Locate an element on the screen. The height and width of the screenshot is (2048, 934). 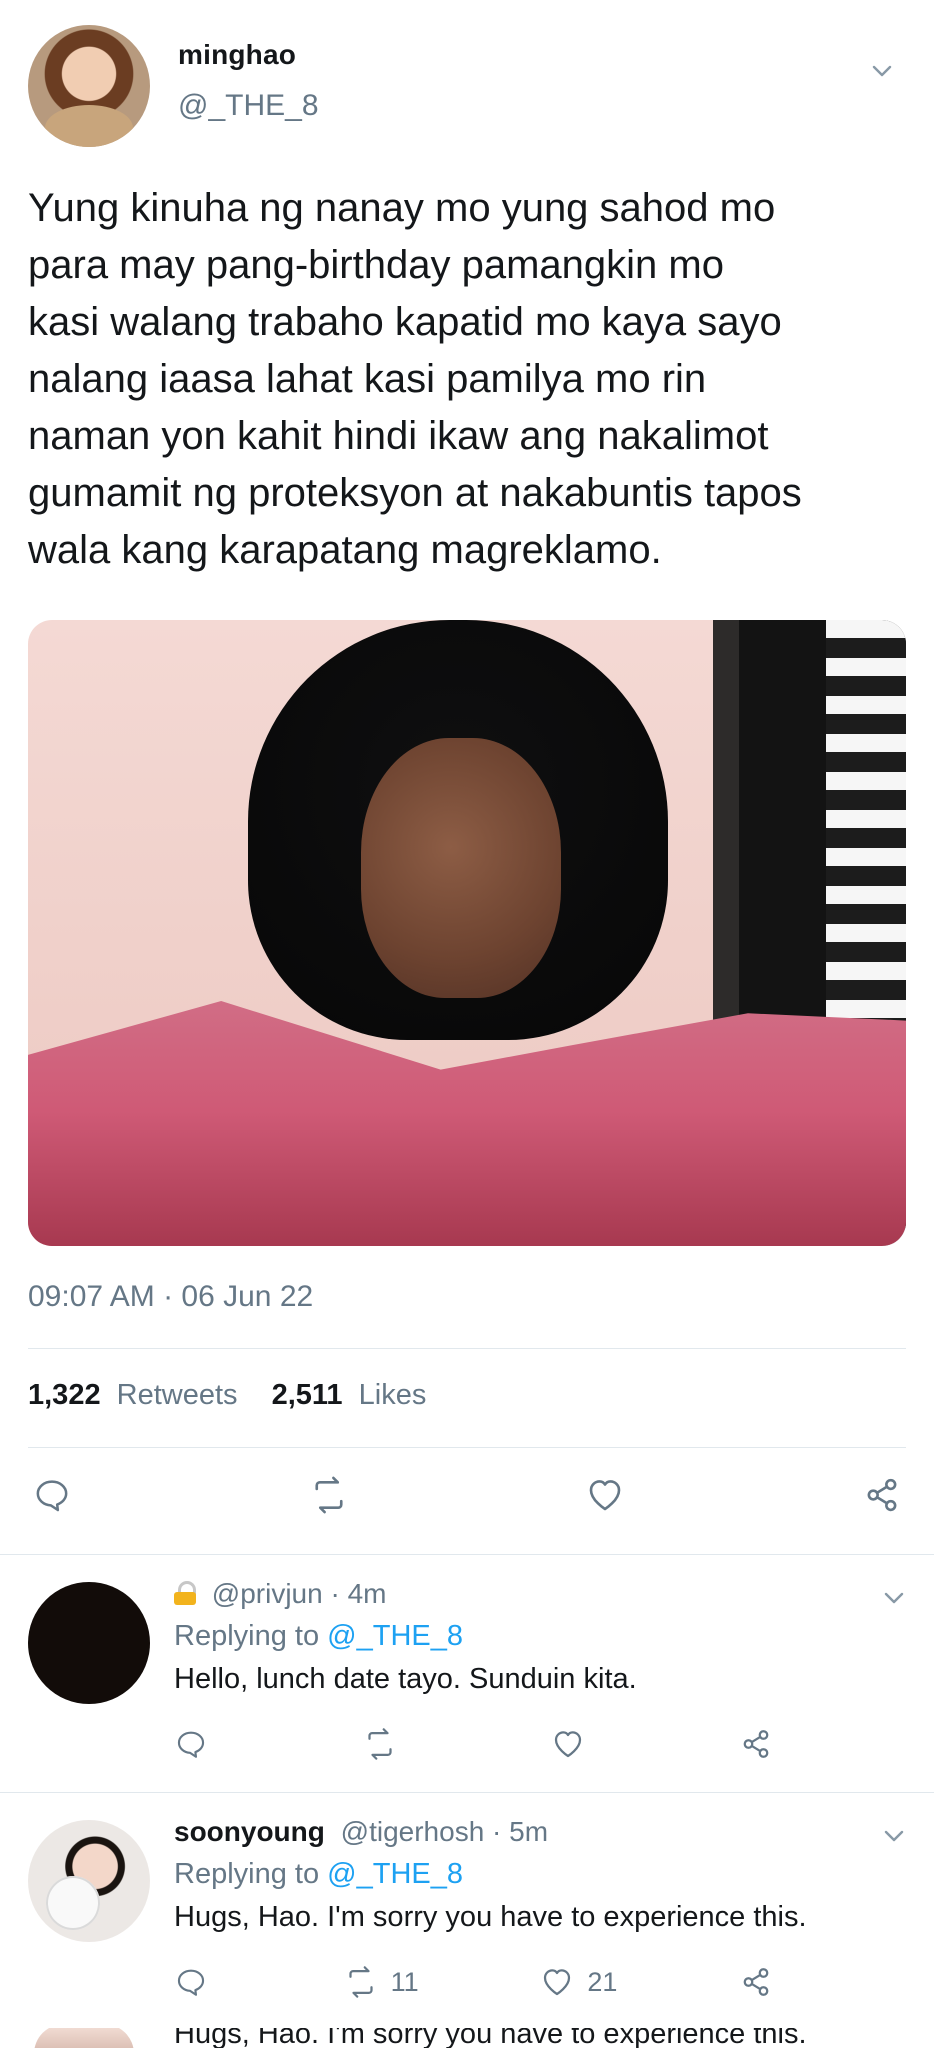
reply-header: soonyoung @tigerhosh · 5m is located at coordinates (361, 1832).